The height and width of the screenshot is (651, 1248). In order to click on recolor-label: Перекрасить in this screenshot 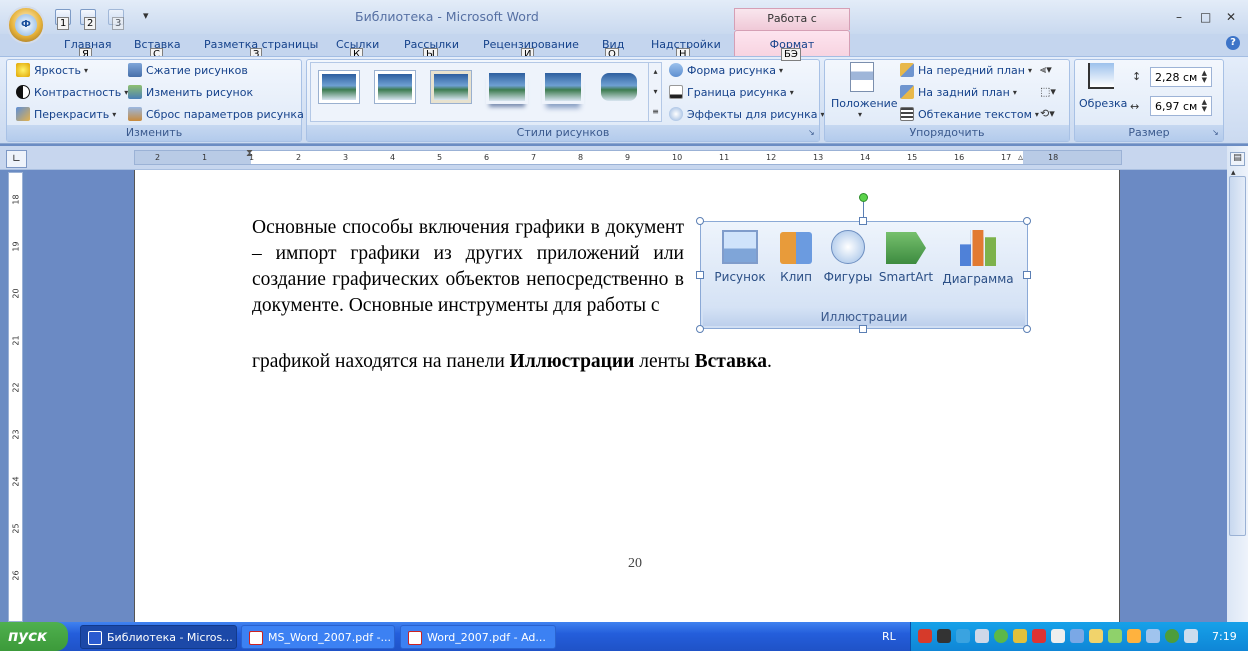, I will do `click(72, 114)`.